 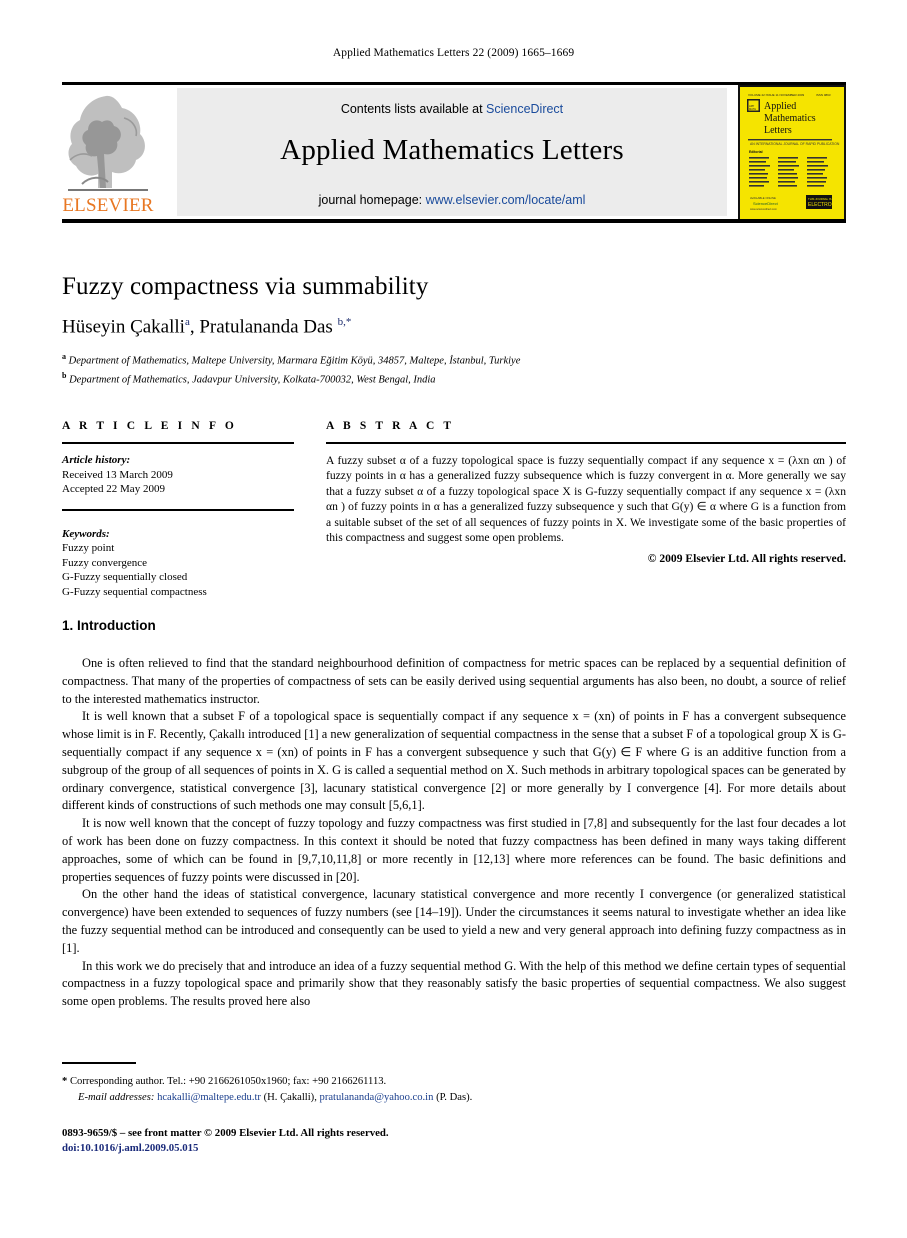 I want to click on journal-title: Applied Mathematics Letters, so click(x=452, y=150).